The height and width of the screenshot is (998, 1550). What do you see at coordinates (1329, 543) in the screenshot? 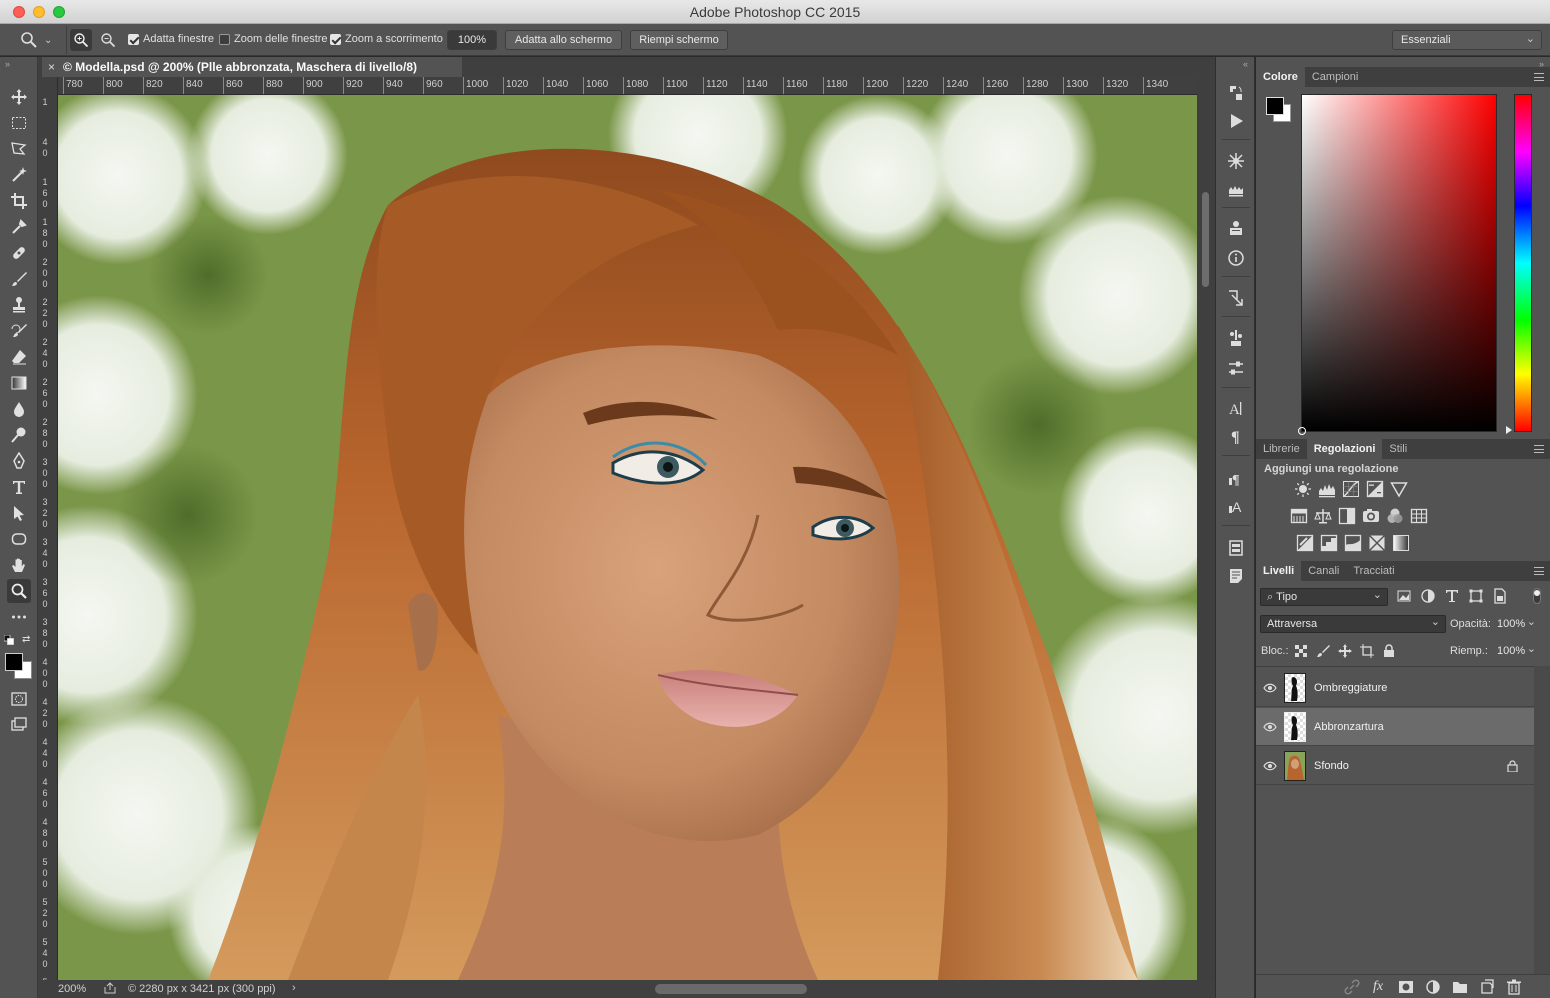
I see `posterize-icon` at bounding box center [1329, 543].